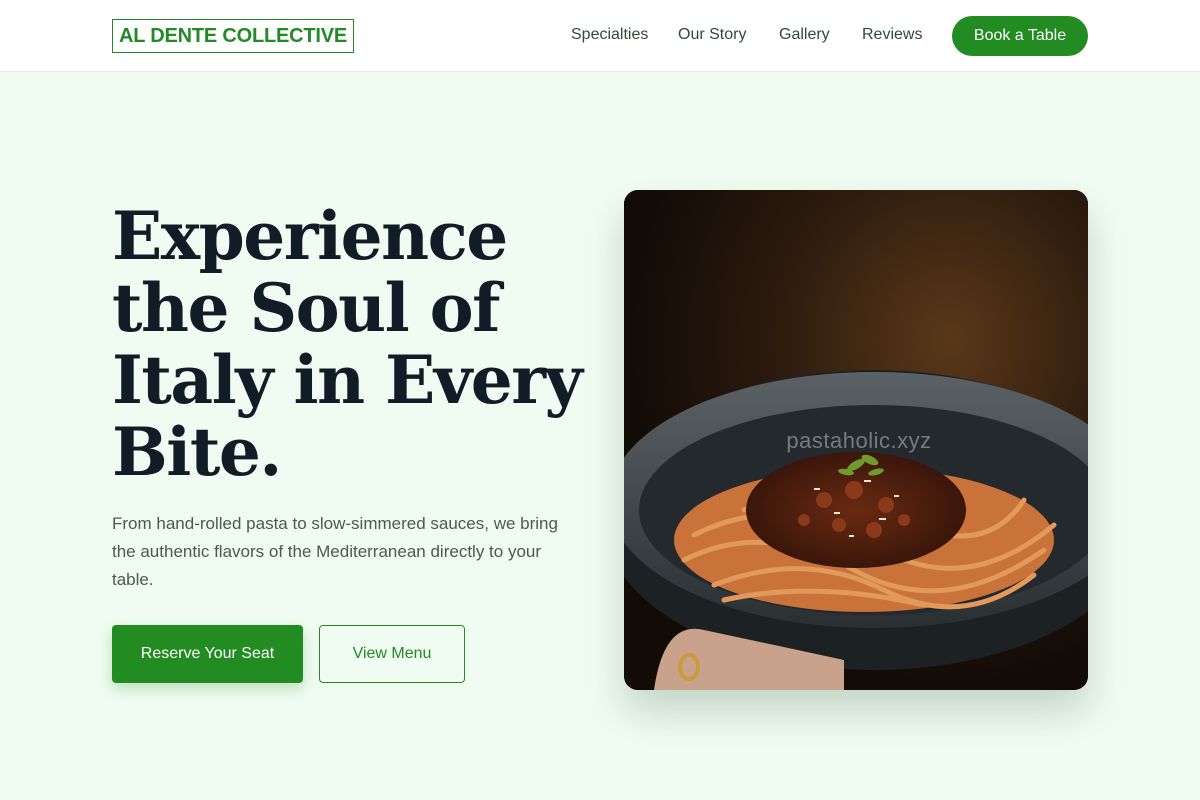 The width and height of the screenshot is (1200, 800). What do you see at coordinates (609, 35) in the screenshot?
I see `nav-link-specialties: Specialties` at bounding box center [609, 35].